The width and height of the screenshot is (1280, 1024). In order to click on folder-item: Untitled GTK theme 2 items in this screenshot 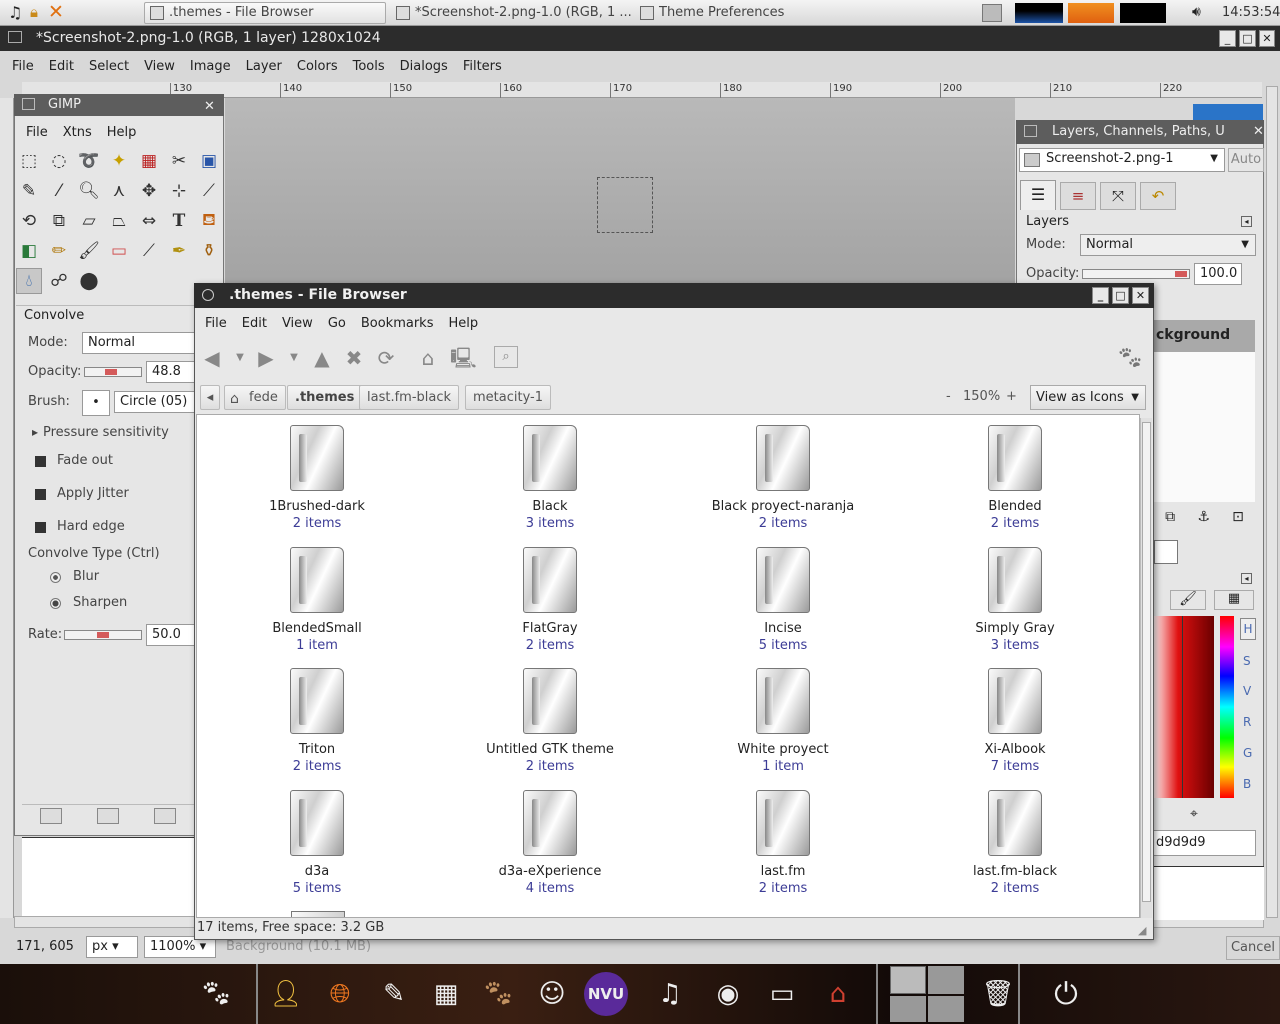, I will do `click(550, 721)`.